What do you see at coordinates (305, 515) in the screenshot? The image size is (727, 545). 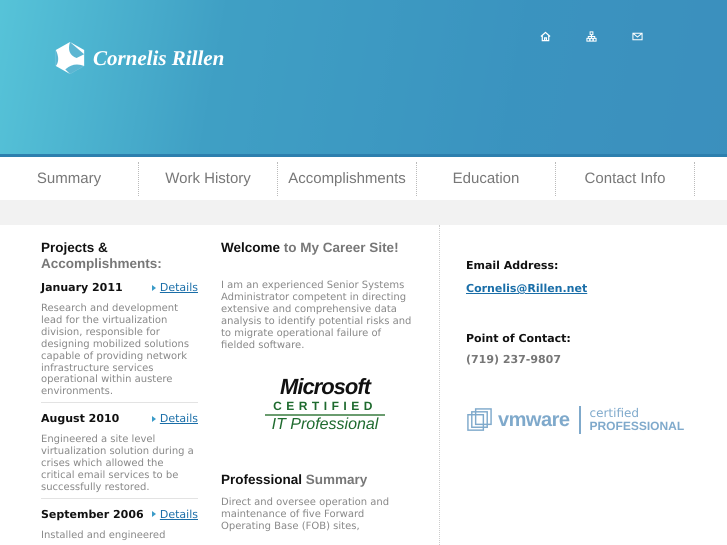 I see `summary-paragraph: Direct and oversee operation and maintenance of five Forward Operating Base (FOB) sites,` at bounding box center [305, 515].